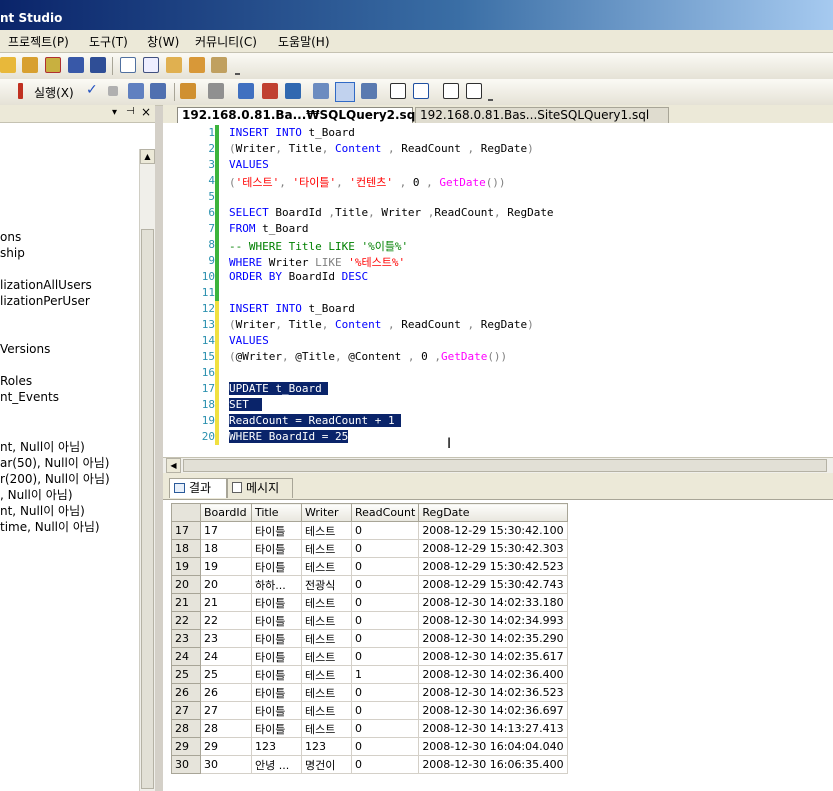 This screenshot has width=833, height=791. Describe the element at coordinates (246, 91) in the screenshot. I see `include-plan-icon` at that location.